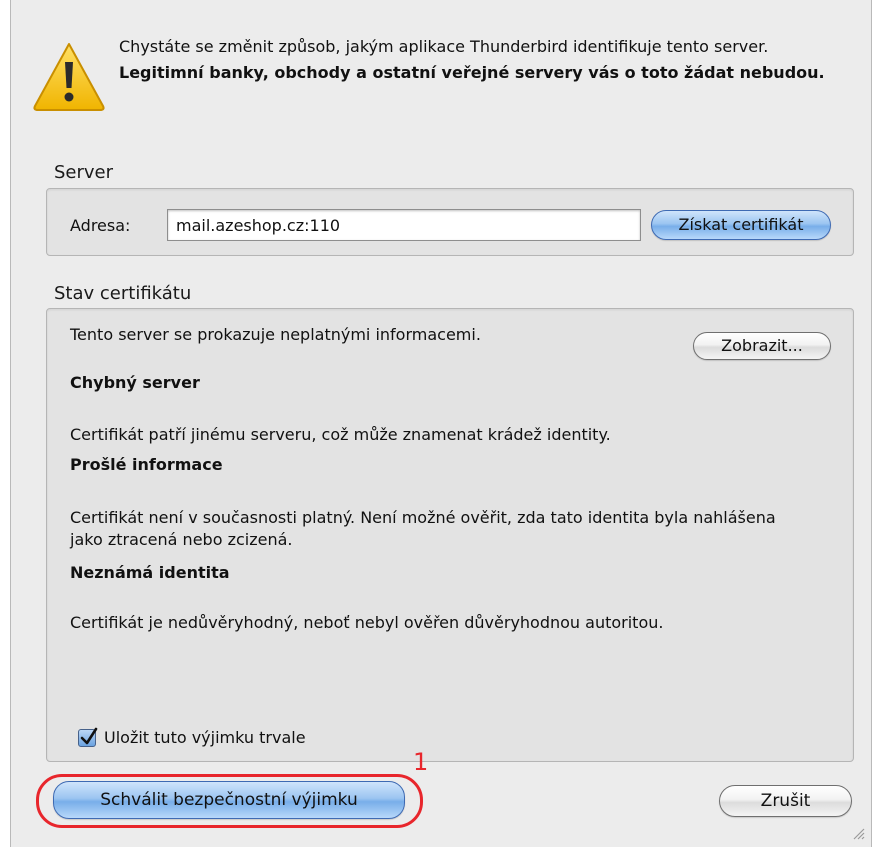 This screenshot has width=882, height=847. Describe the element at coordinates (858, 832) in the screenshot. I see `resize-grip-icon` at that location.